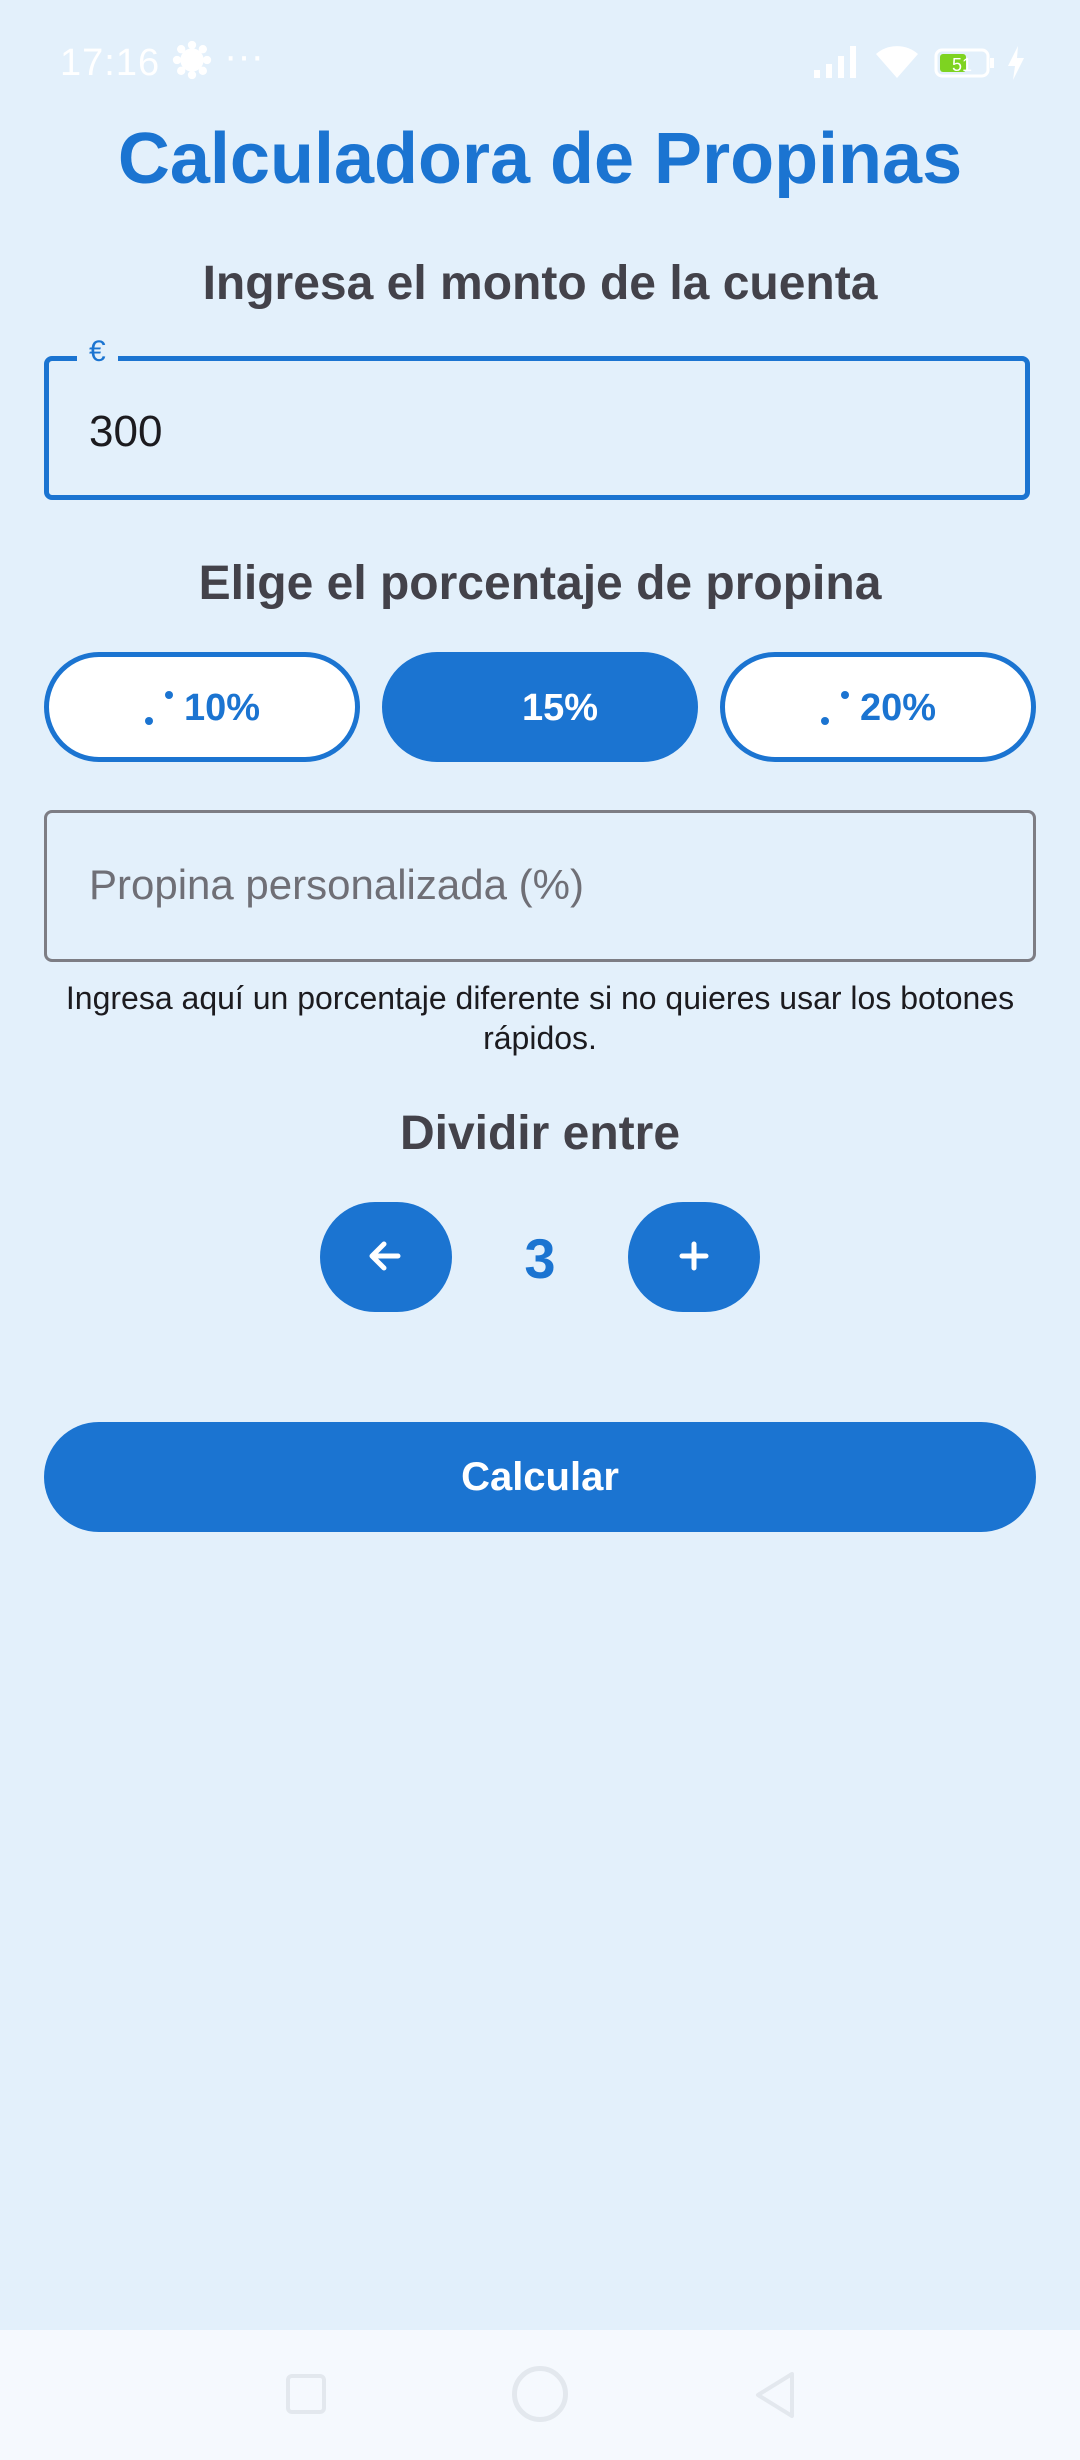  Describe the element at coordinates (897, 62) in the screenshot. I see `wifi-icon` at that location.